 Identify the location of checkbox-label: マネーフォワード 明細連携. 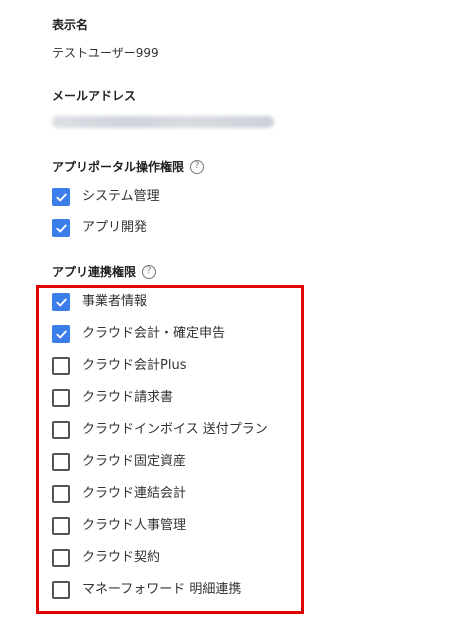
(162, 589).